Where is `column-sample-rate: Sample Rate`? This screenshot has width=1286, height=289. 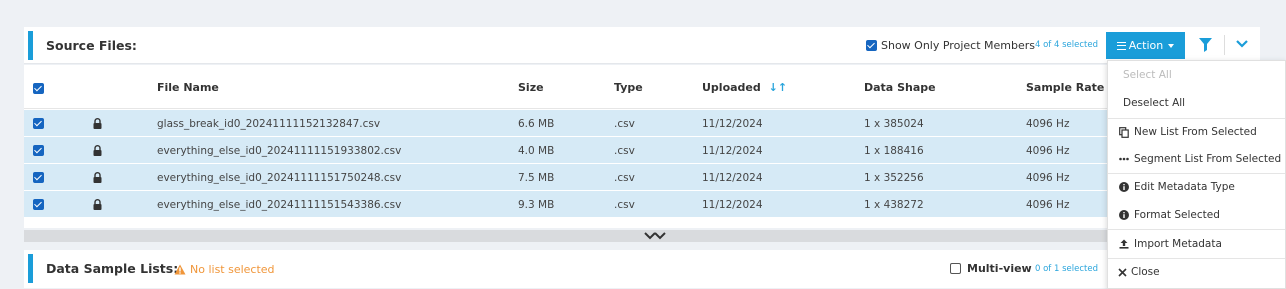
column-sample-rate: Sample Rate is located at coordinates (1065, 87).